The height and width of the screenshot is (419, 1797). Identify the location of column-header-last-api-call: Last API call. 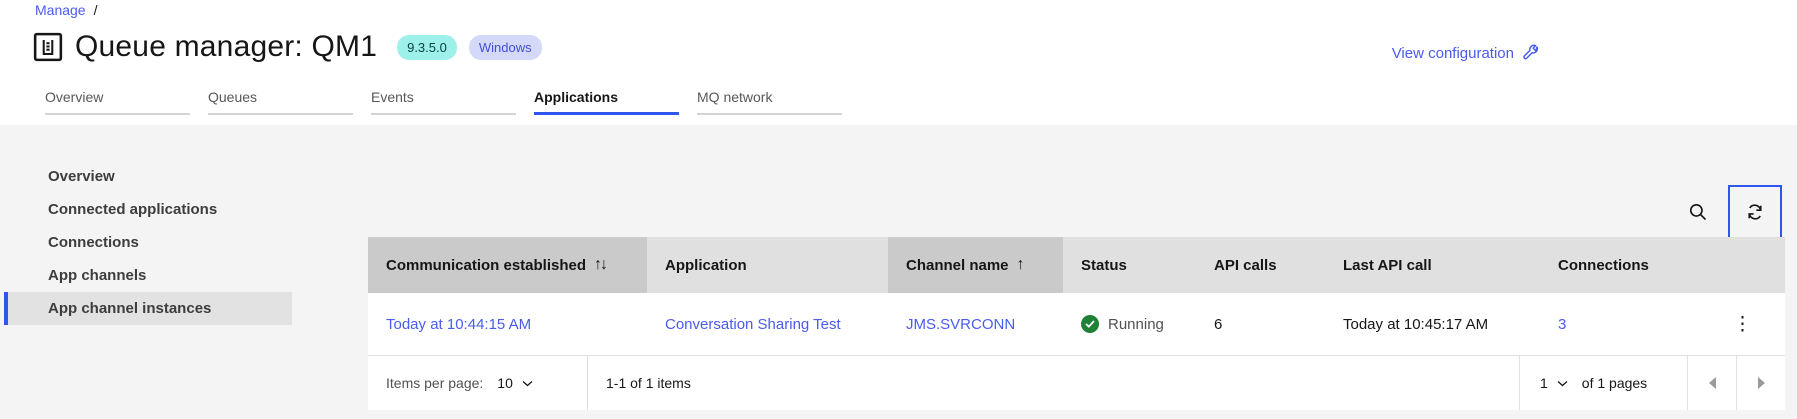
(1432, 265).